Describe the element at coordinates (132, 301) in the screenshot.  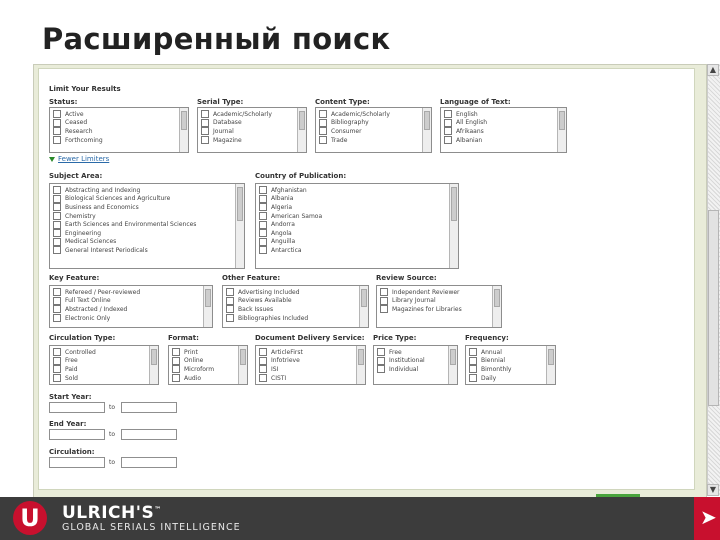
I see `key_feature-option: Full Text Online` at that location.